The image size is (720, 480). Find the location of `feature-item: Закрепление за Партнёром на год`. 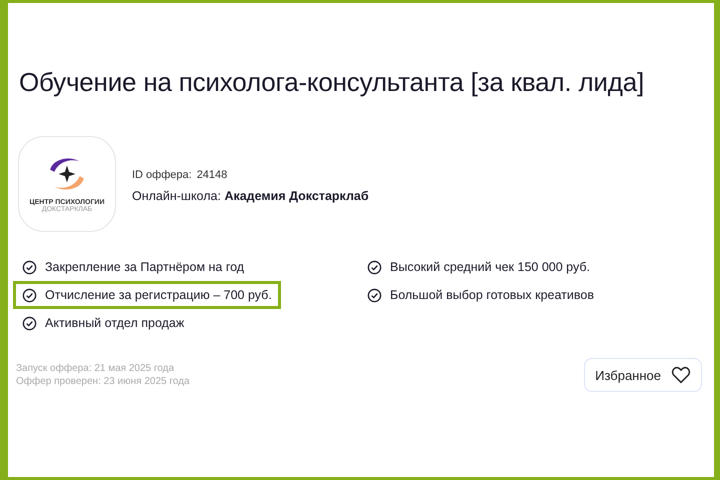

feature-item: Закрепление за Партнёром на год is located at coordinates (133, 267).